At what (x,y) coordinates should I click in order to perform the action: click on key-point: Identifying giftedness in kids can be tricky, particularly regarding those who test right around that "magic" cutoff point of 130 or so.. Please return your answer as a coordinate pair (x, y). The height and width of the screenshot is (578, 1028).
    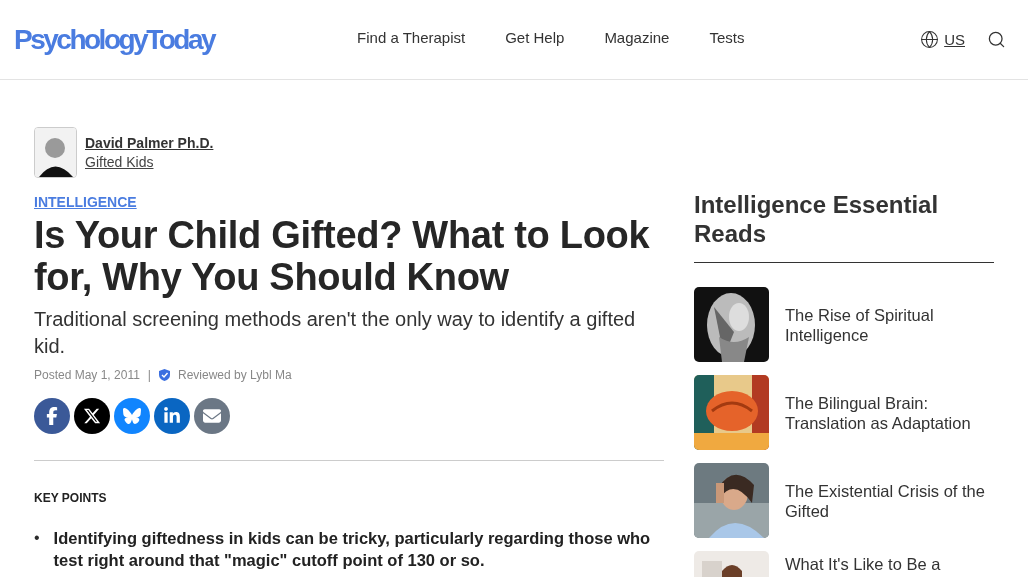
    Looking at the image, I should click on (352, 549).